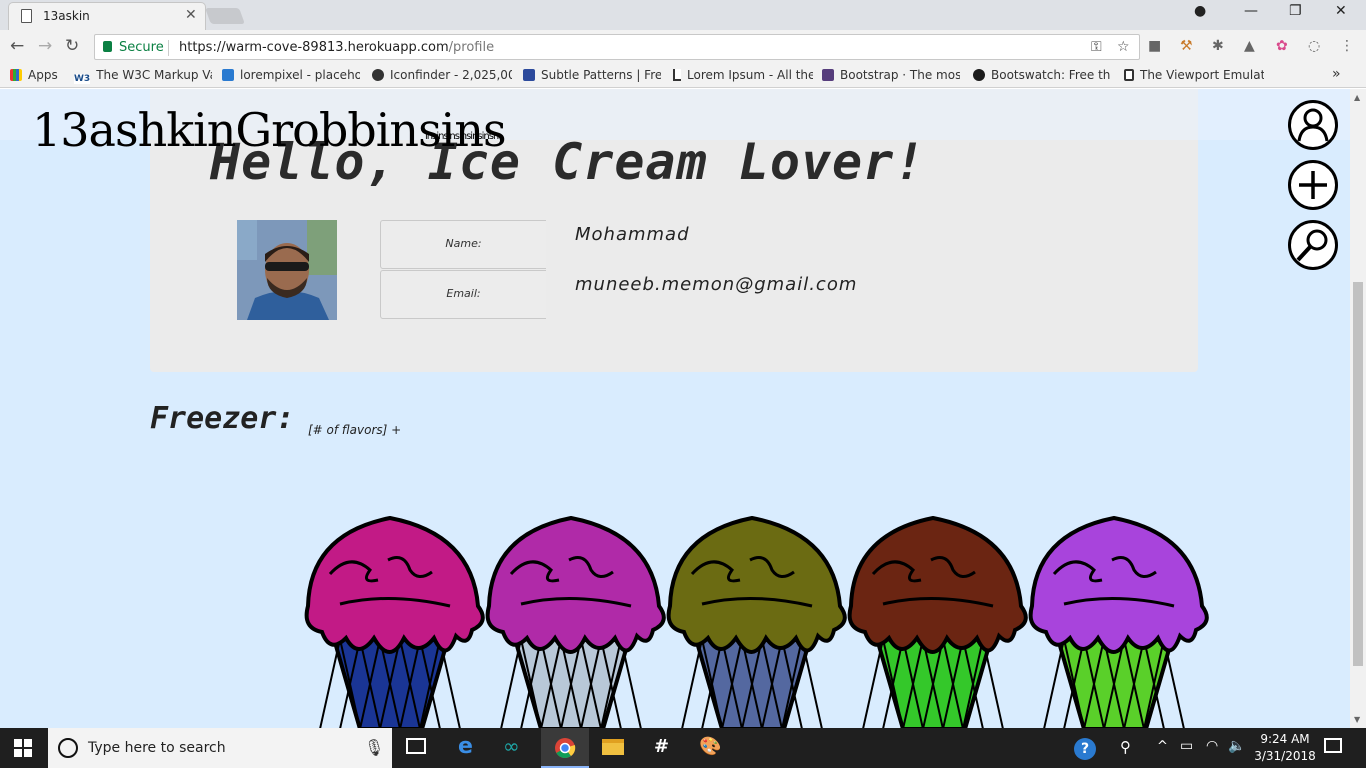 This screenshot has width=1366, height=768. What do you see at coordinates (1212, 746) in the screenshot?
I see `wifi-icon: ◠` at bounding box center [1212, 746].